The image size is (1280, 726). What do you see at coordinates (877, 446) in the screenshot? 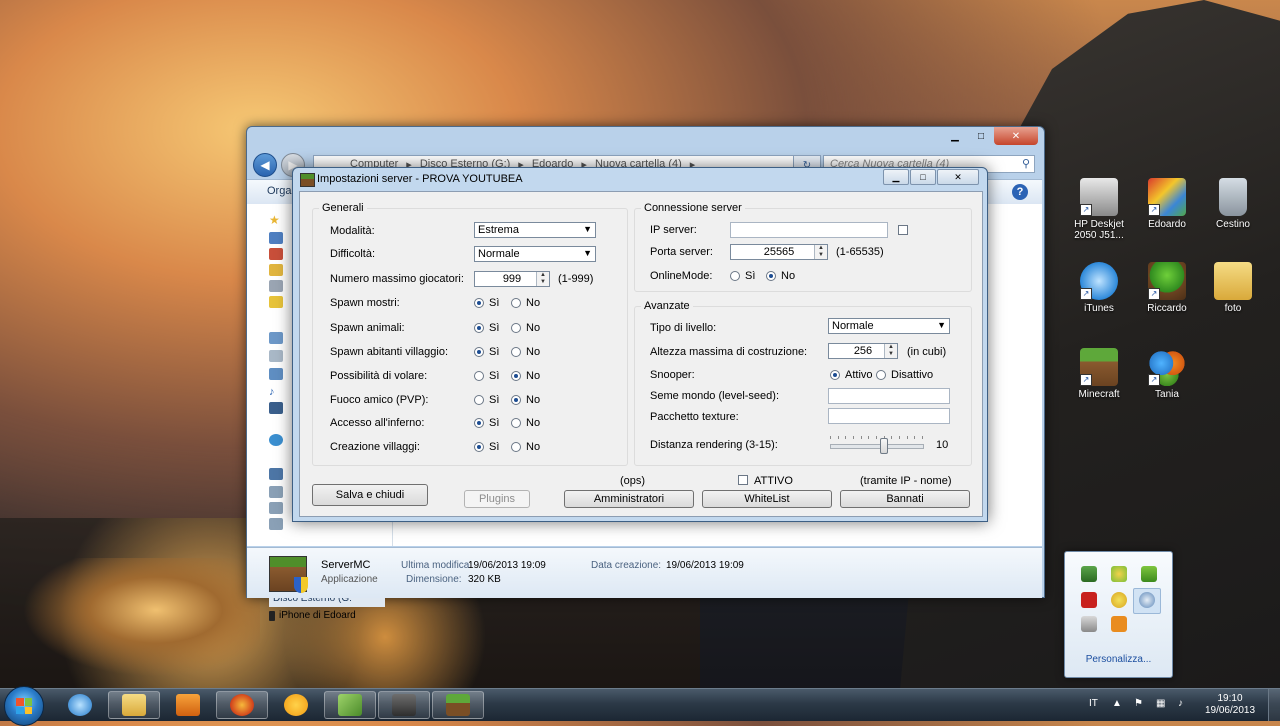
I see `slider-track` at bounding box center [877, 446].